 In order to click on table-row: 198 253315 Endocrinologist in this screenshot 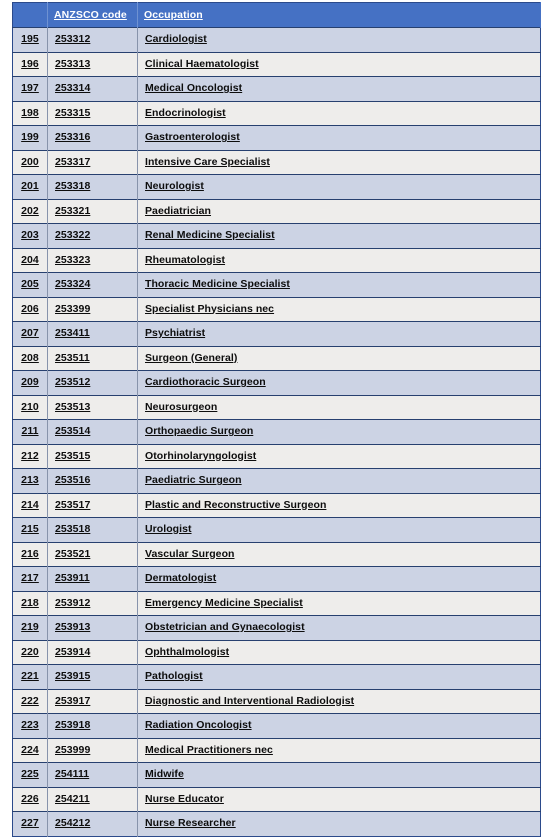, I will do `click(276, 113)`.